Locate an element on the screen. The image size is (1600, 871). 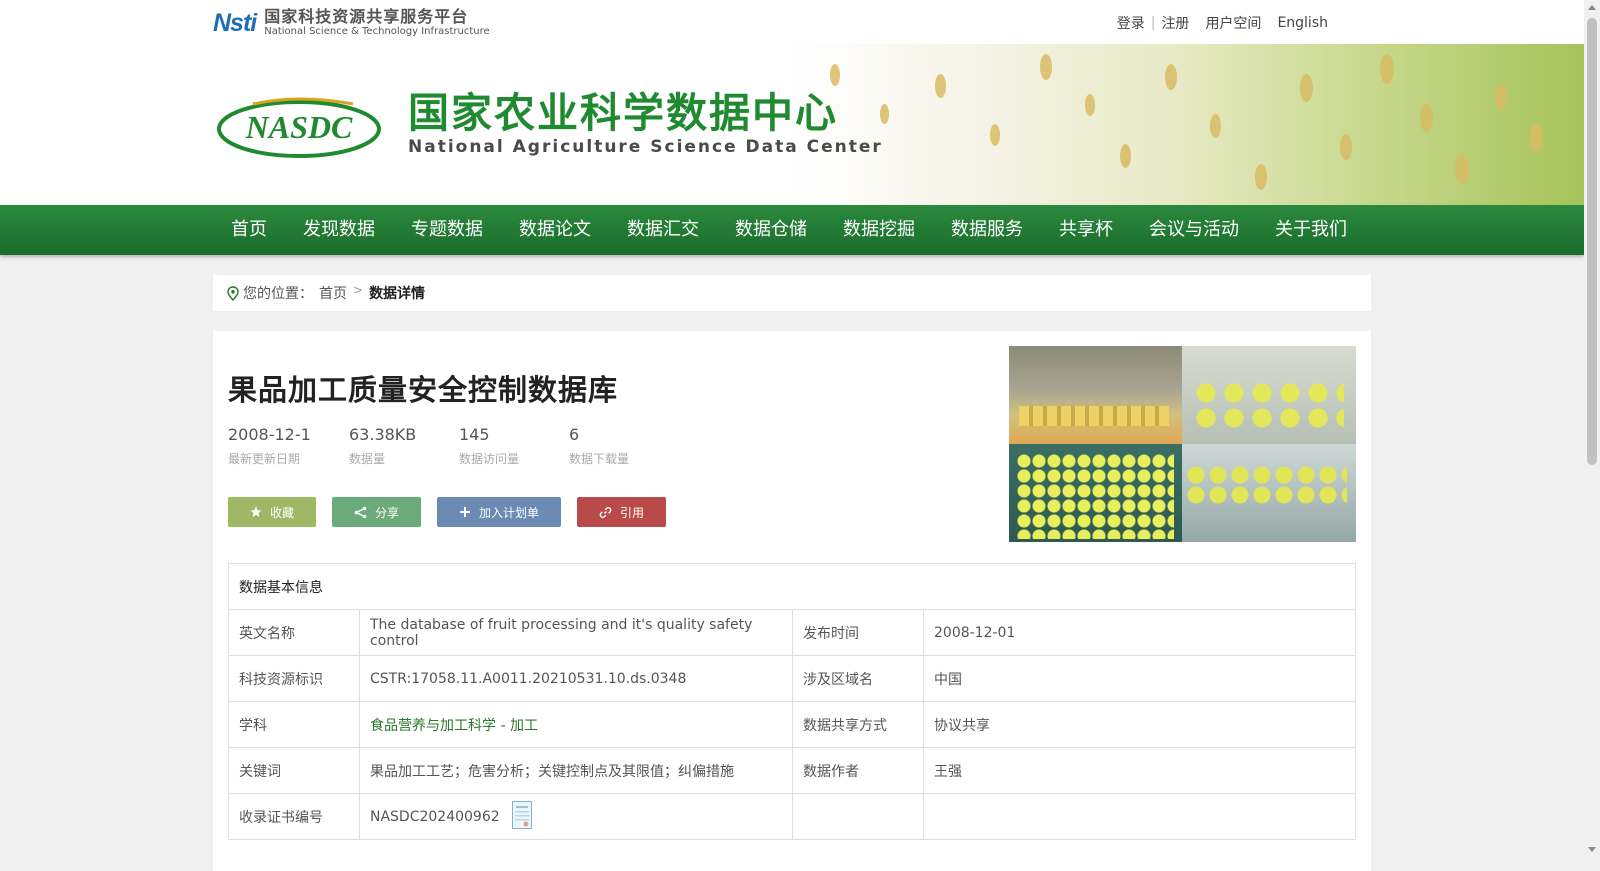
cstr-value: CSTR:17058.11.A0011.20210531.10.ds.0348 is located at coordinates (576, 678).